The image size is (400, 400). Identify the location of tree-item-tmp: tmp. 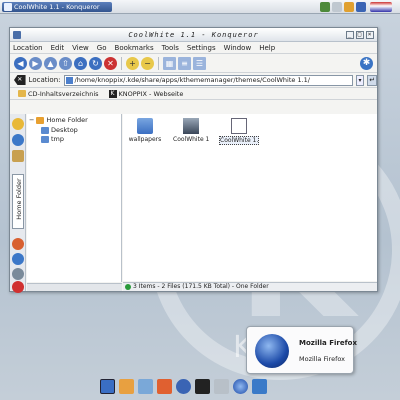
(52, 139).